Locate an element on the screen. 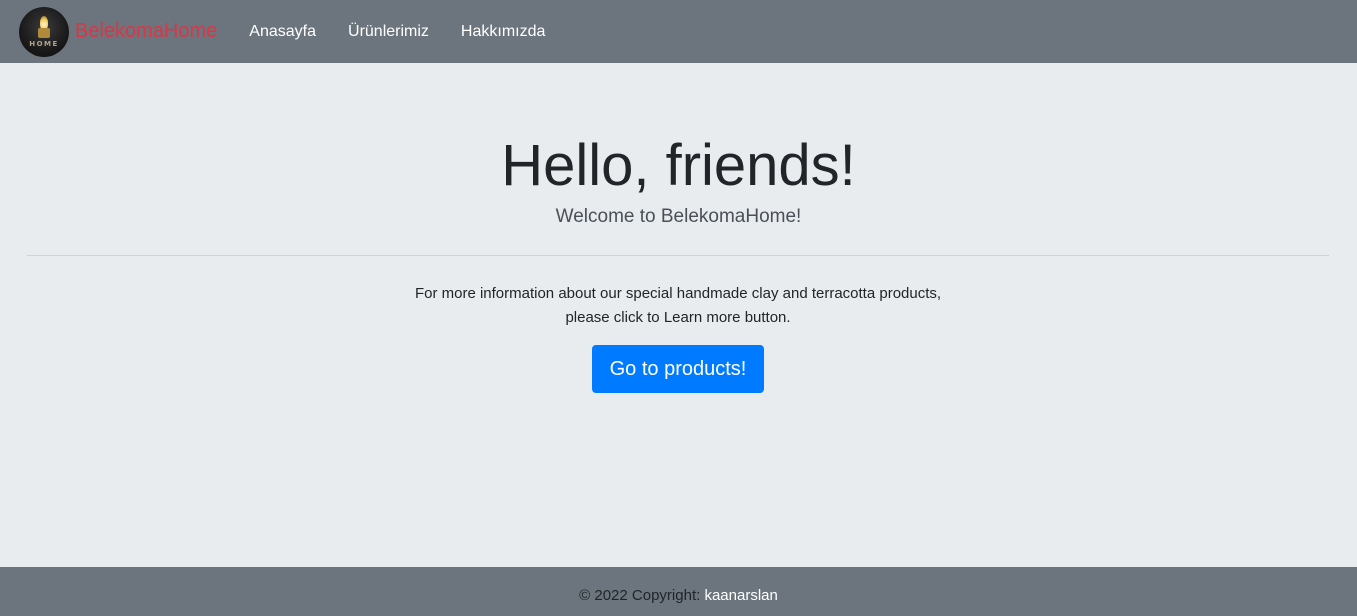  hero-info-line-2: please click to Learn more button. is located at coordinates (678, 317).